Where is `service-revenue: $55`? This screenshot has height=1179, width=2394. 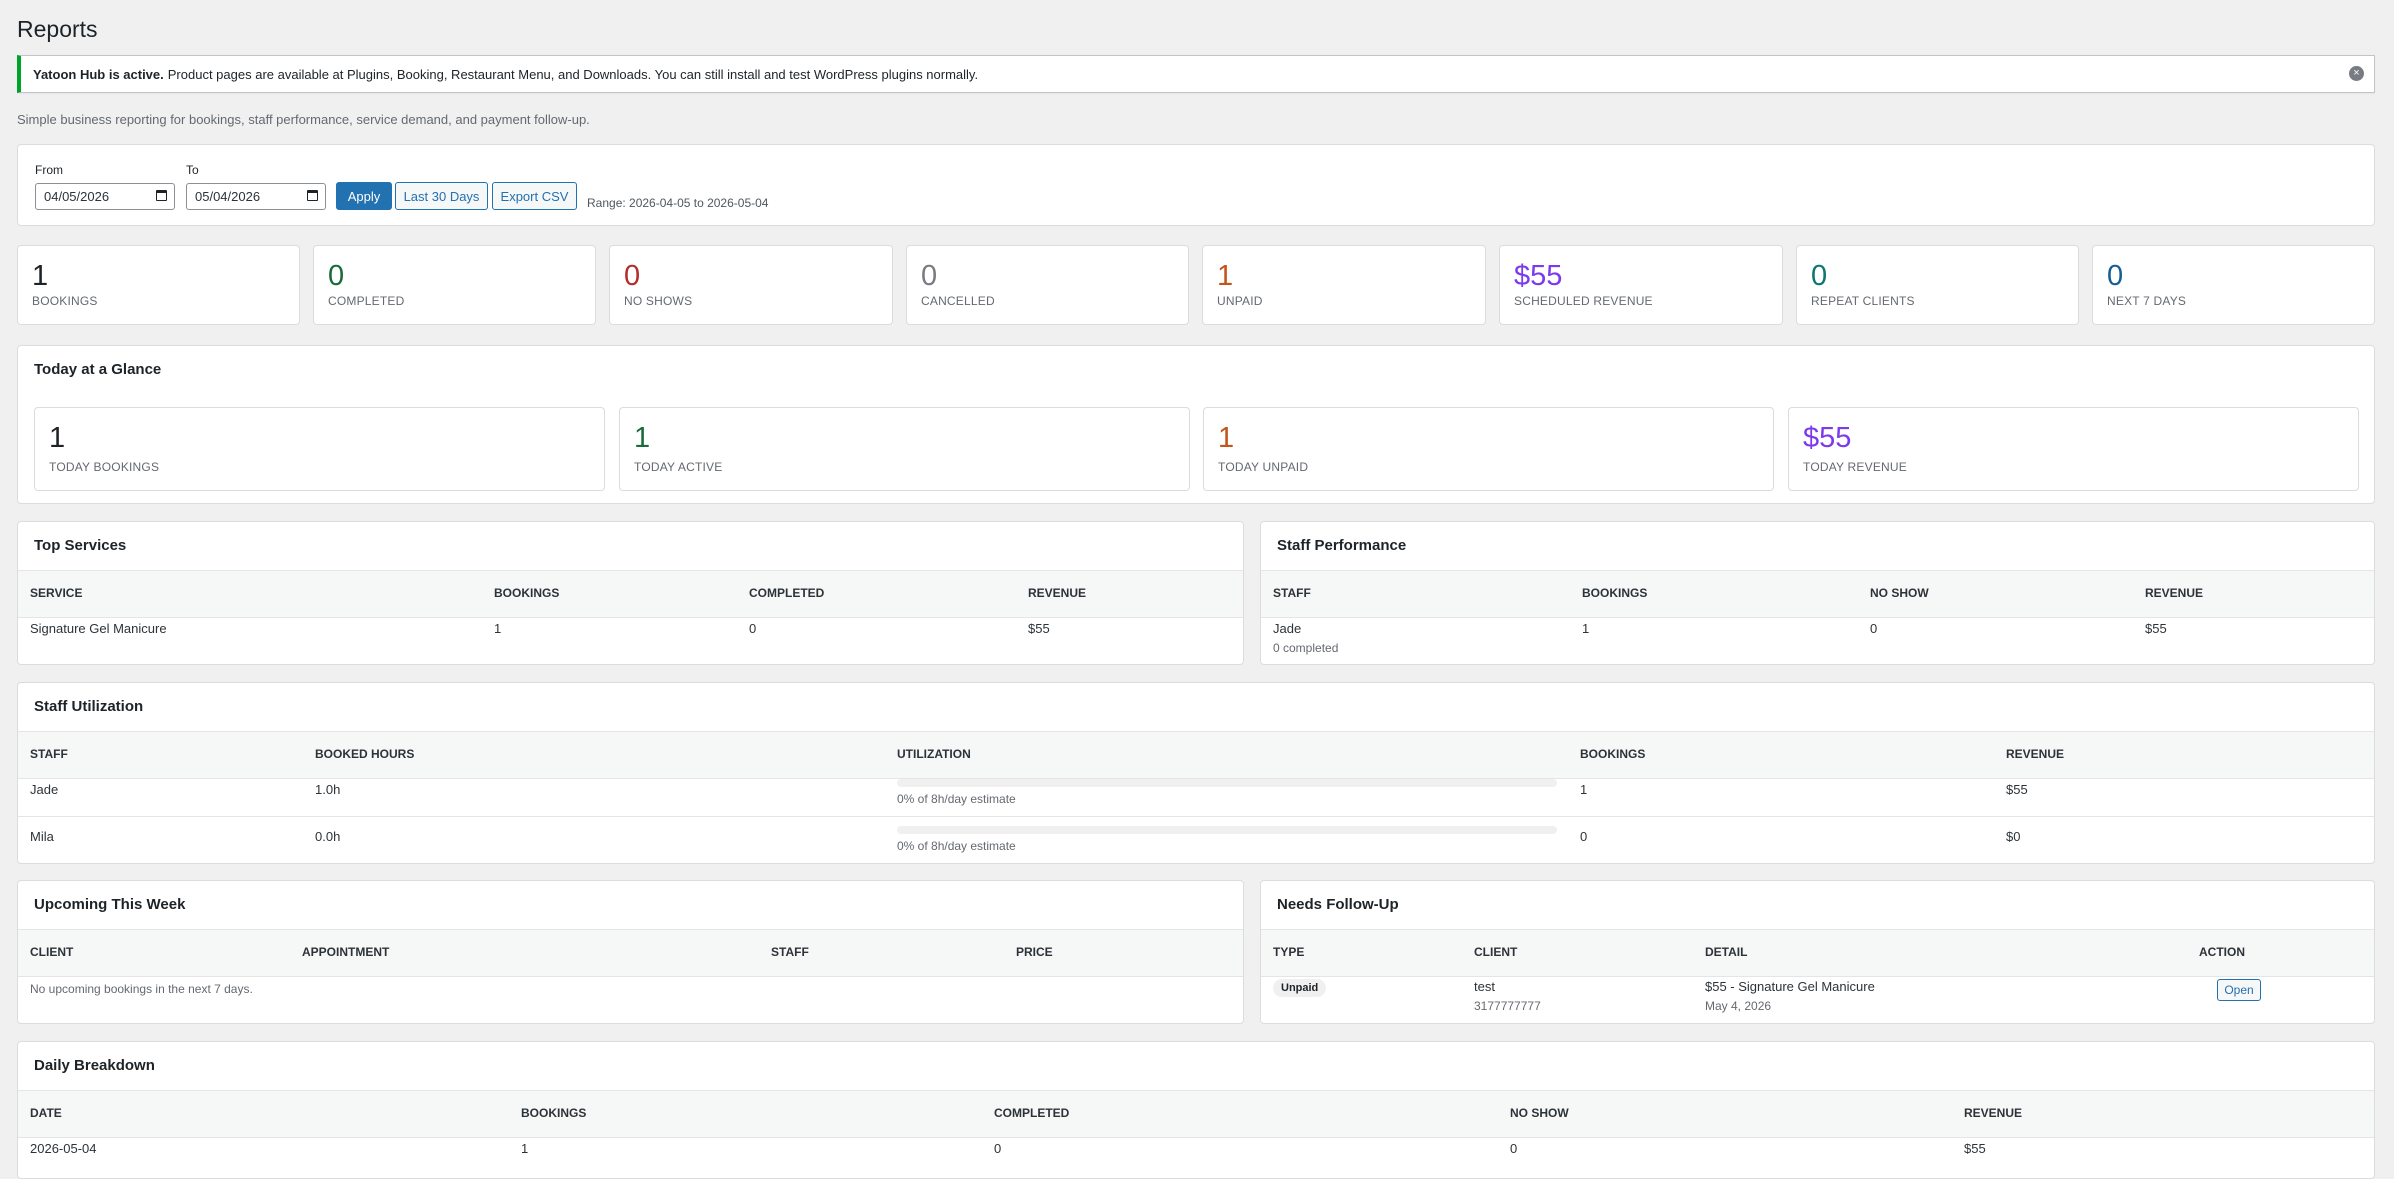 service-revenue: $55 is located at coordinates (1039, 628).